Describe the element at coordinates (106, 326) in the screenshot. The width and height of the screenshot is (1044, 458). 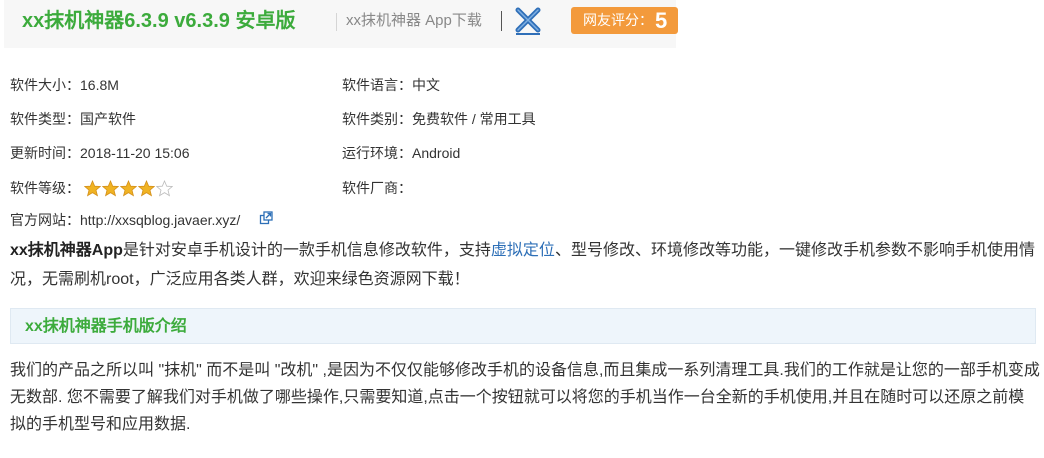
I see `section-title: xx抹机神器手机版介绍` at that location.